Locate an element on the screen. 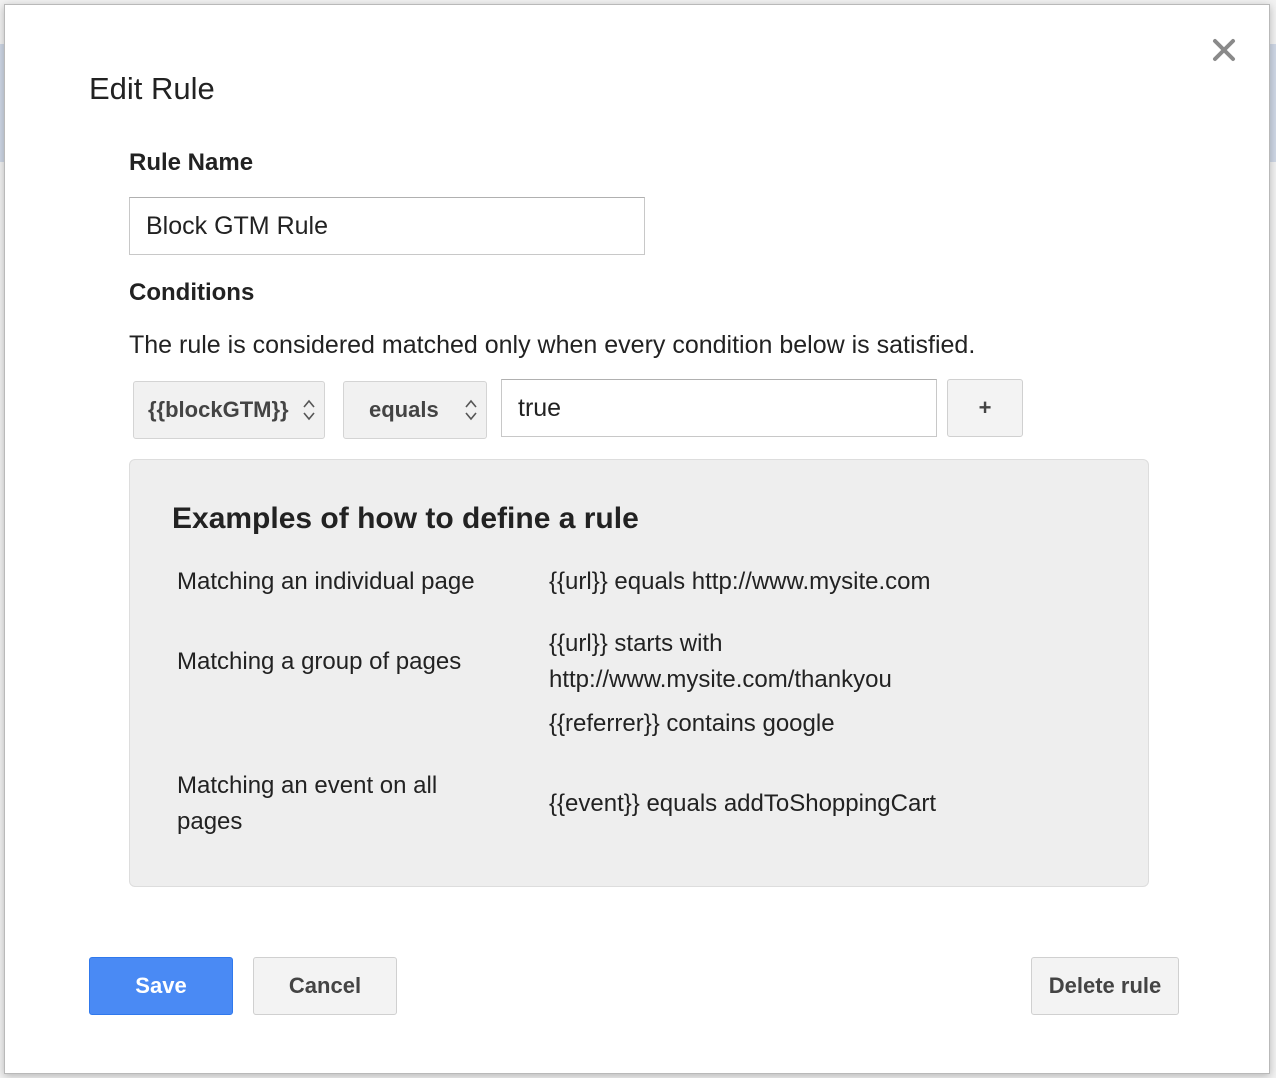 This screenshot has width=1276, height=1078. close-button is located at coordinates (1224, 50).